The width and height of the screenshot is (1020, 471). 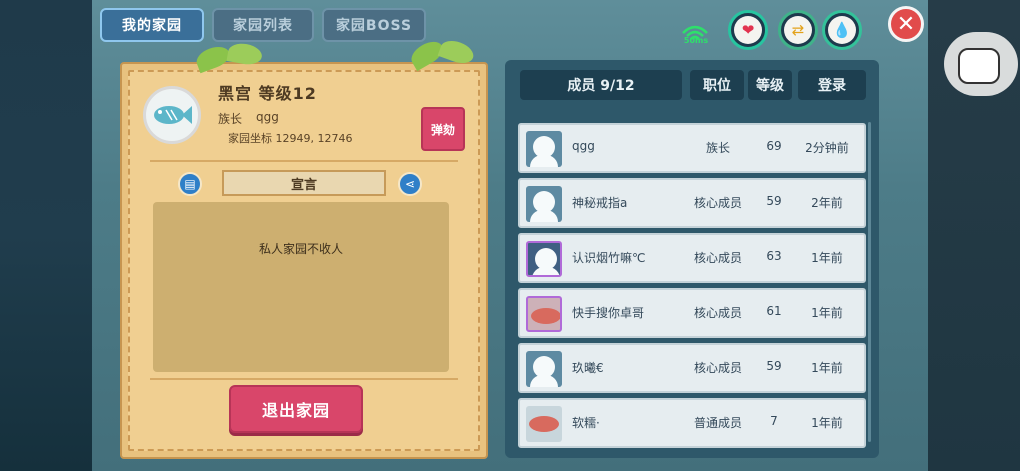 I want to click on member-last-login: 2分钟前, so click(x=827, y=148).